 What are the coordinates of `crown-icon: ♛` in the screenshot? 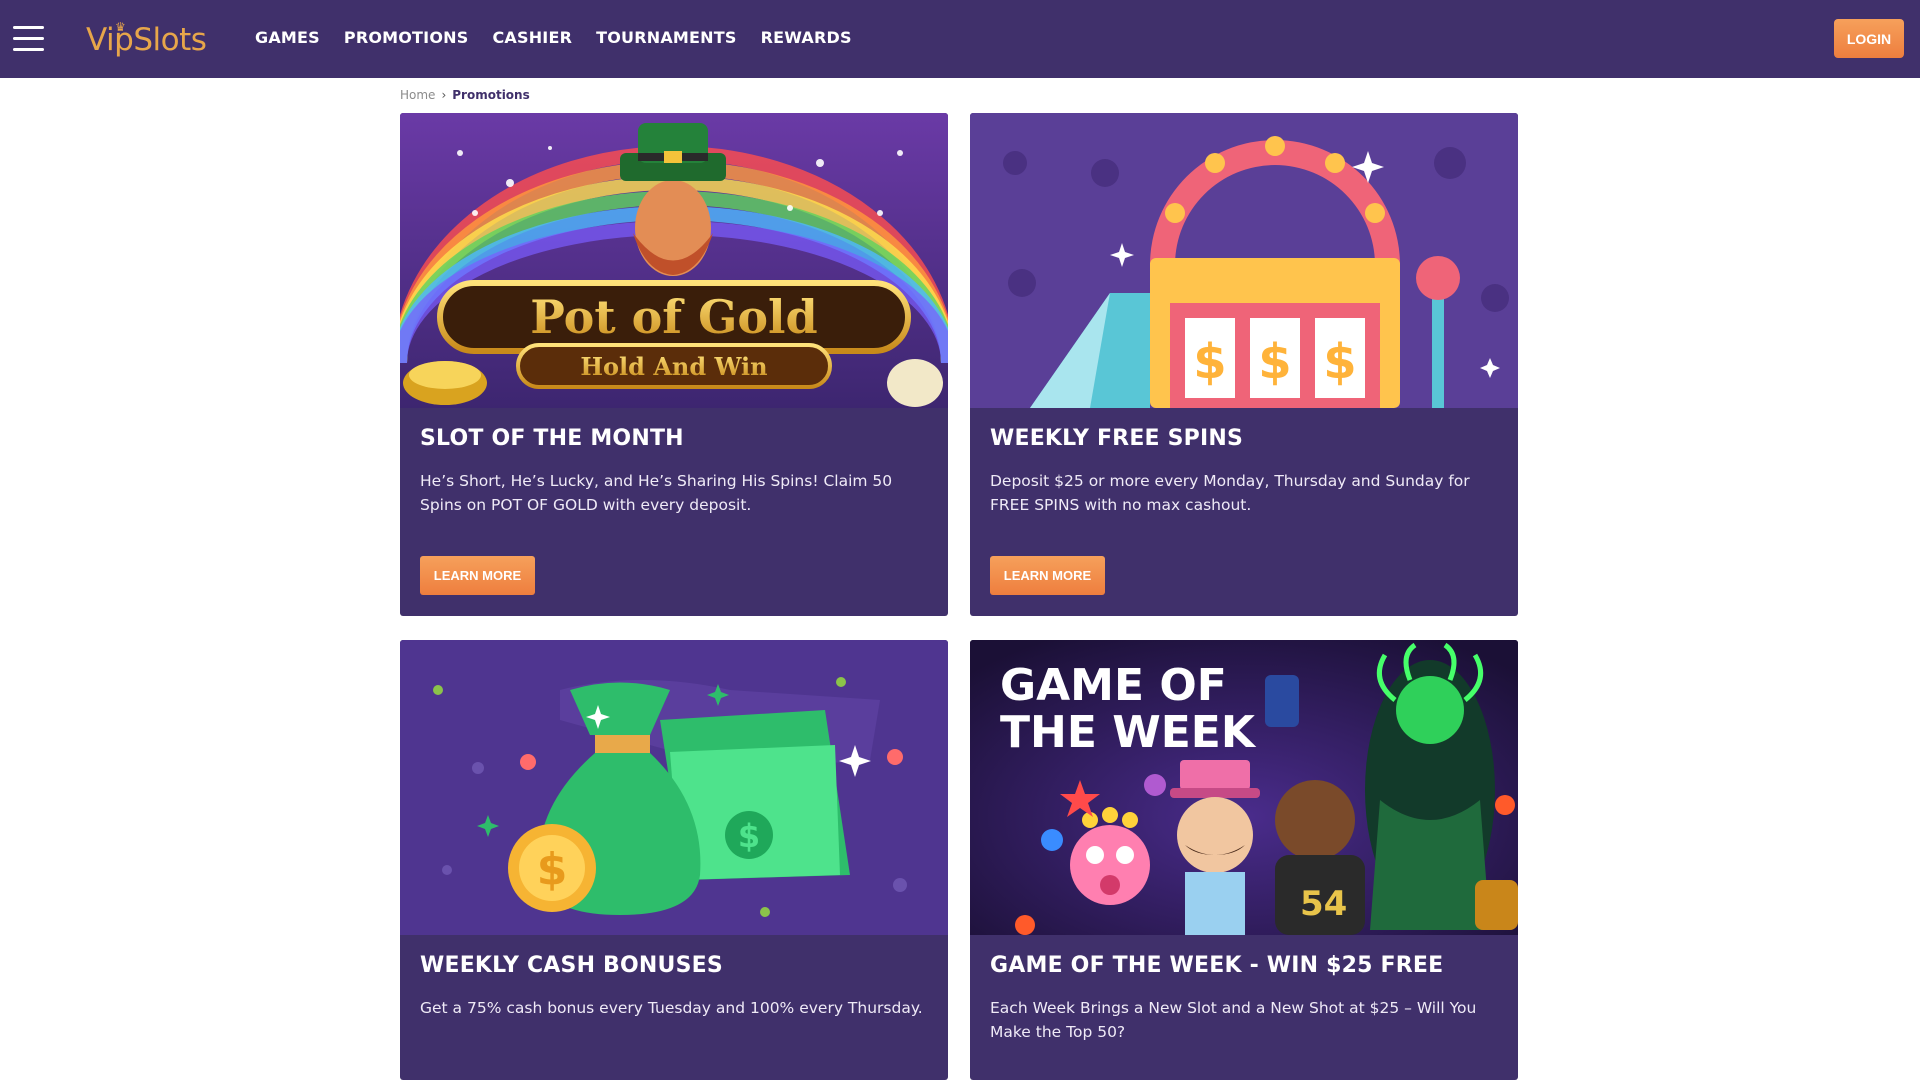 It's located at (120, 27).